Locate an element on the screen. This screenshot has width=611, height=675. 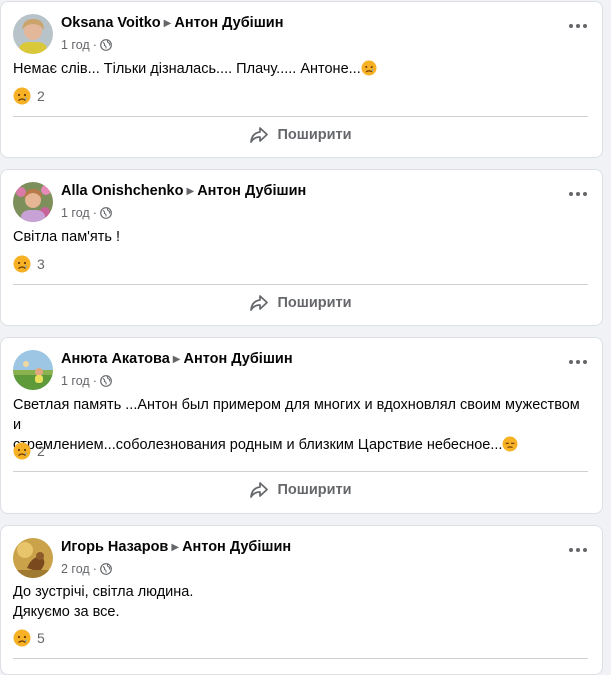
reaction-summary: 5 is located at coordinates (29, 638).